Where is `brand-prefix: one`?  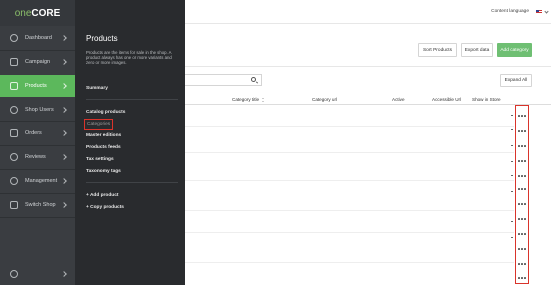 brand-prefix: one is located at coordinates (23, 13).